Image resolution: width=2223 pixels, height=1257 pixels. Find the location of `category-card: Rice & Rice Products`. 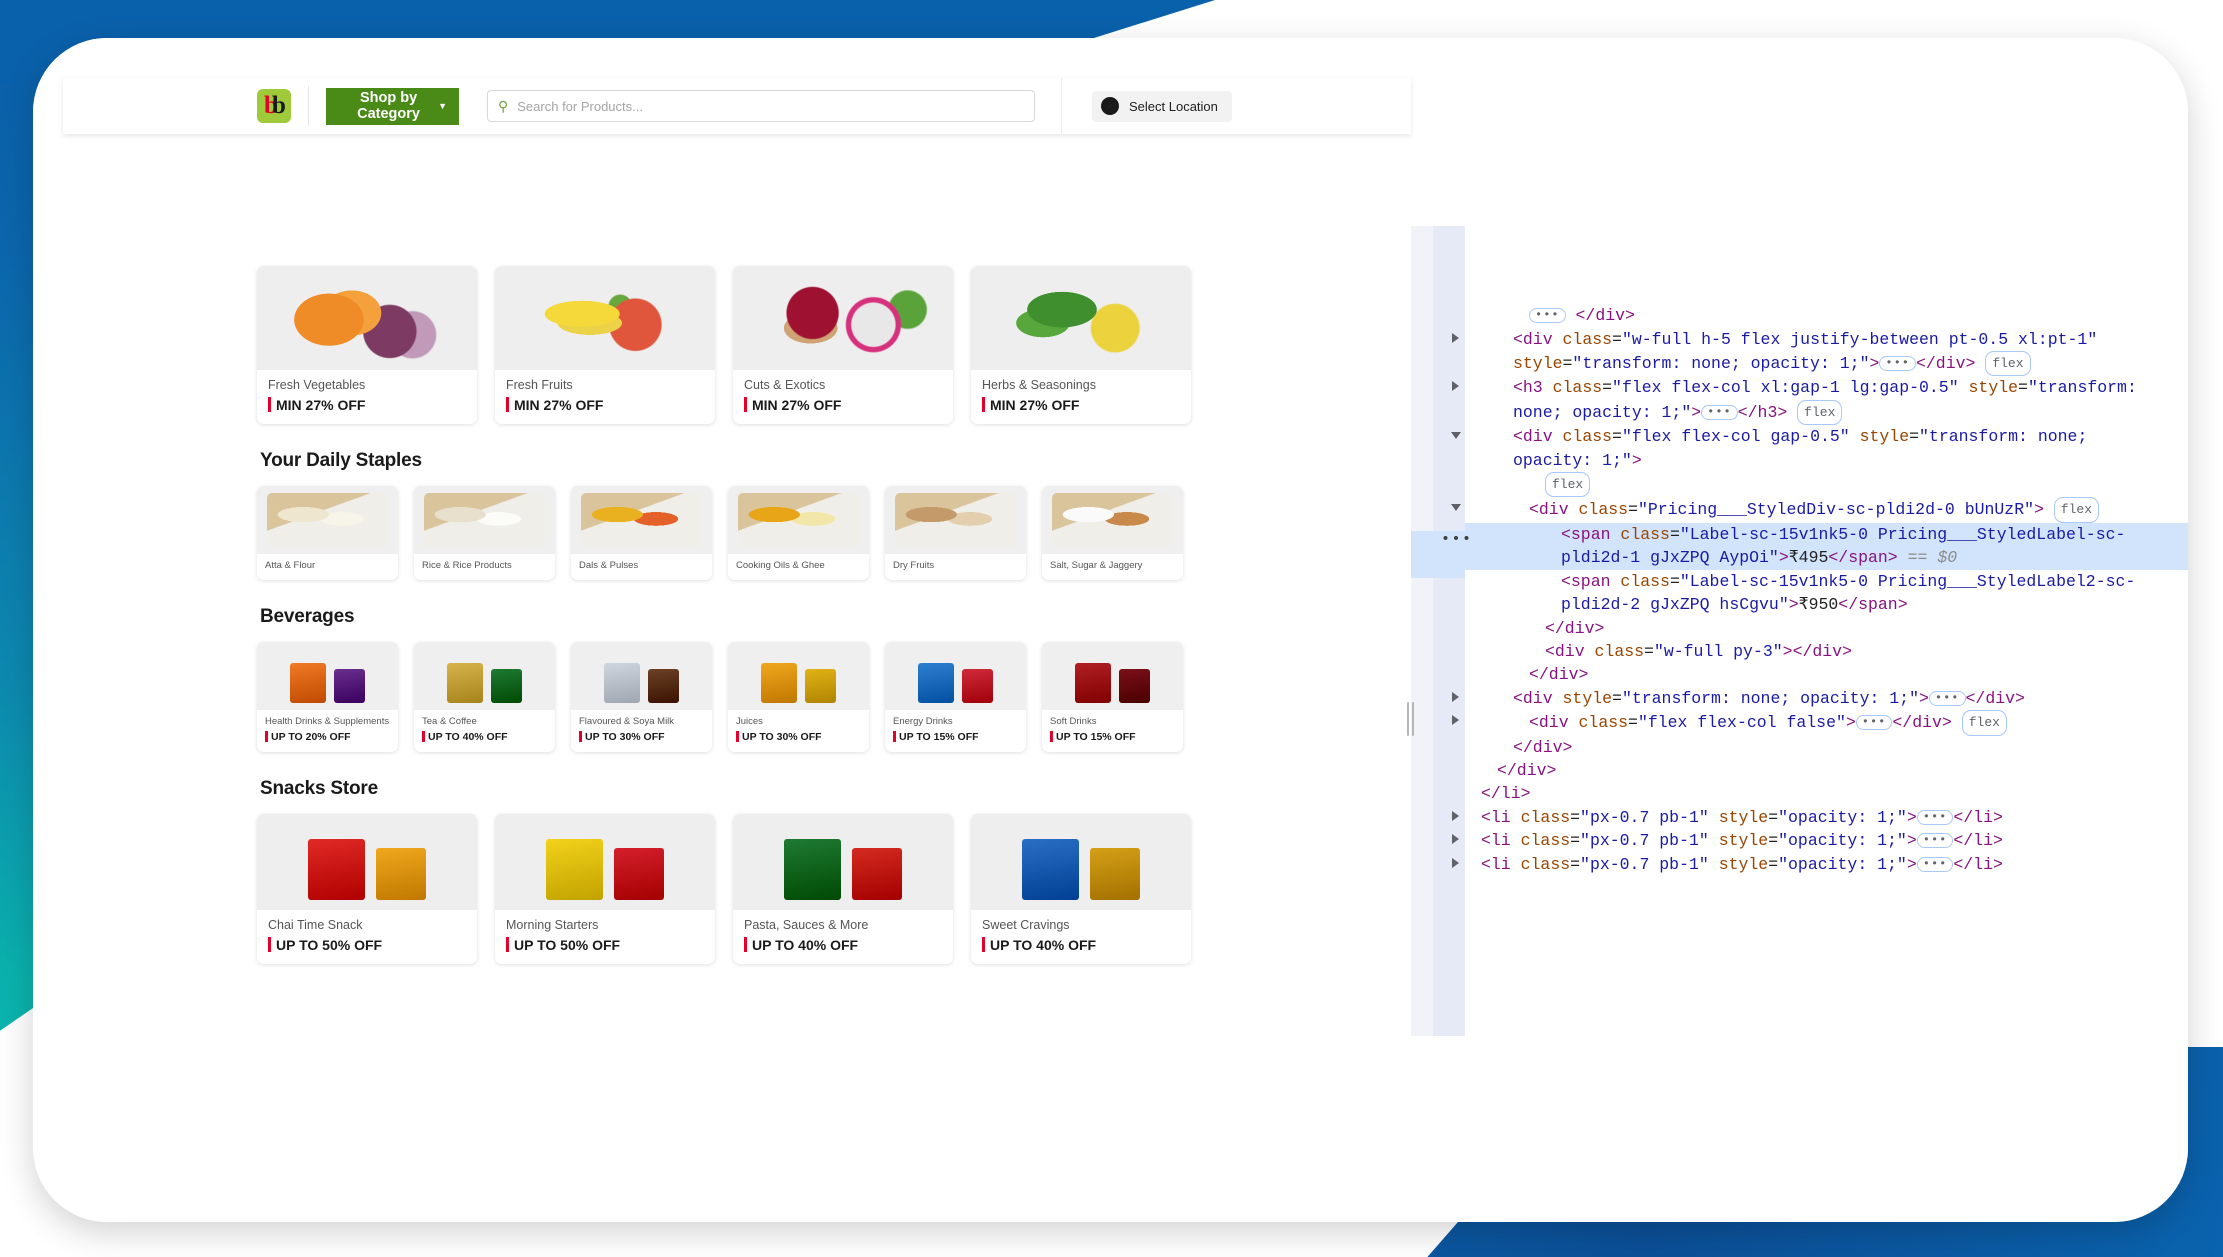

category-card: Rice & Rice Products is located at coordinates (484, 533).